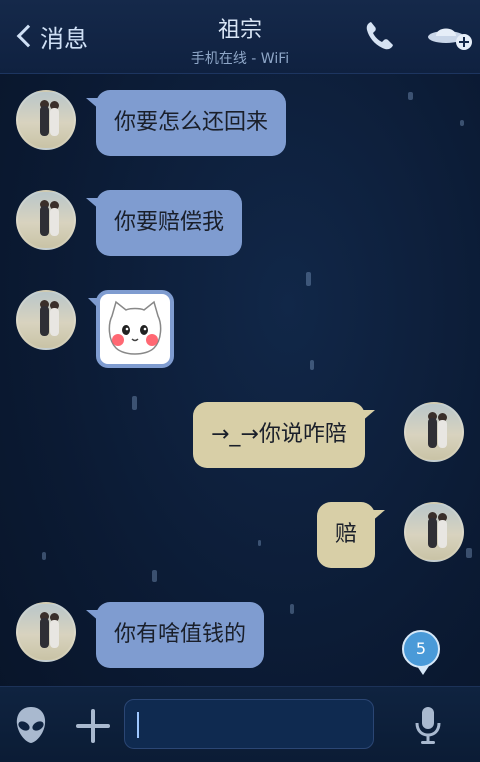 The width and height of the screenshot is (480, 762). I want to click on contact-info: 祖宗 手机在线 - WiFi, so click(240, 40).